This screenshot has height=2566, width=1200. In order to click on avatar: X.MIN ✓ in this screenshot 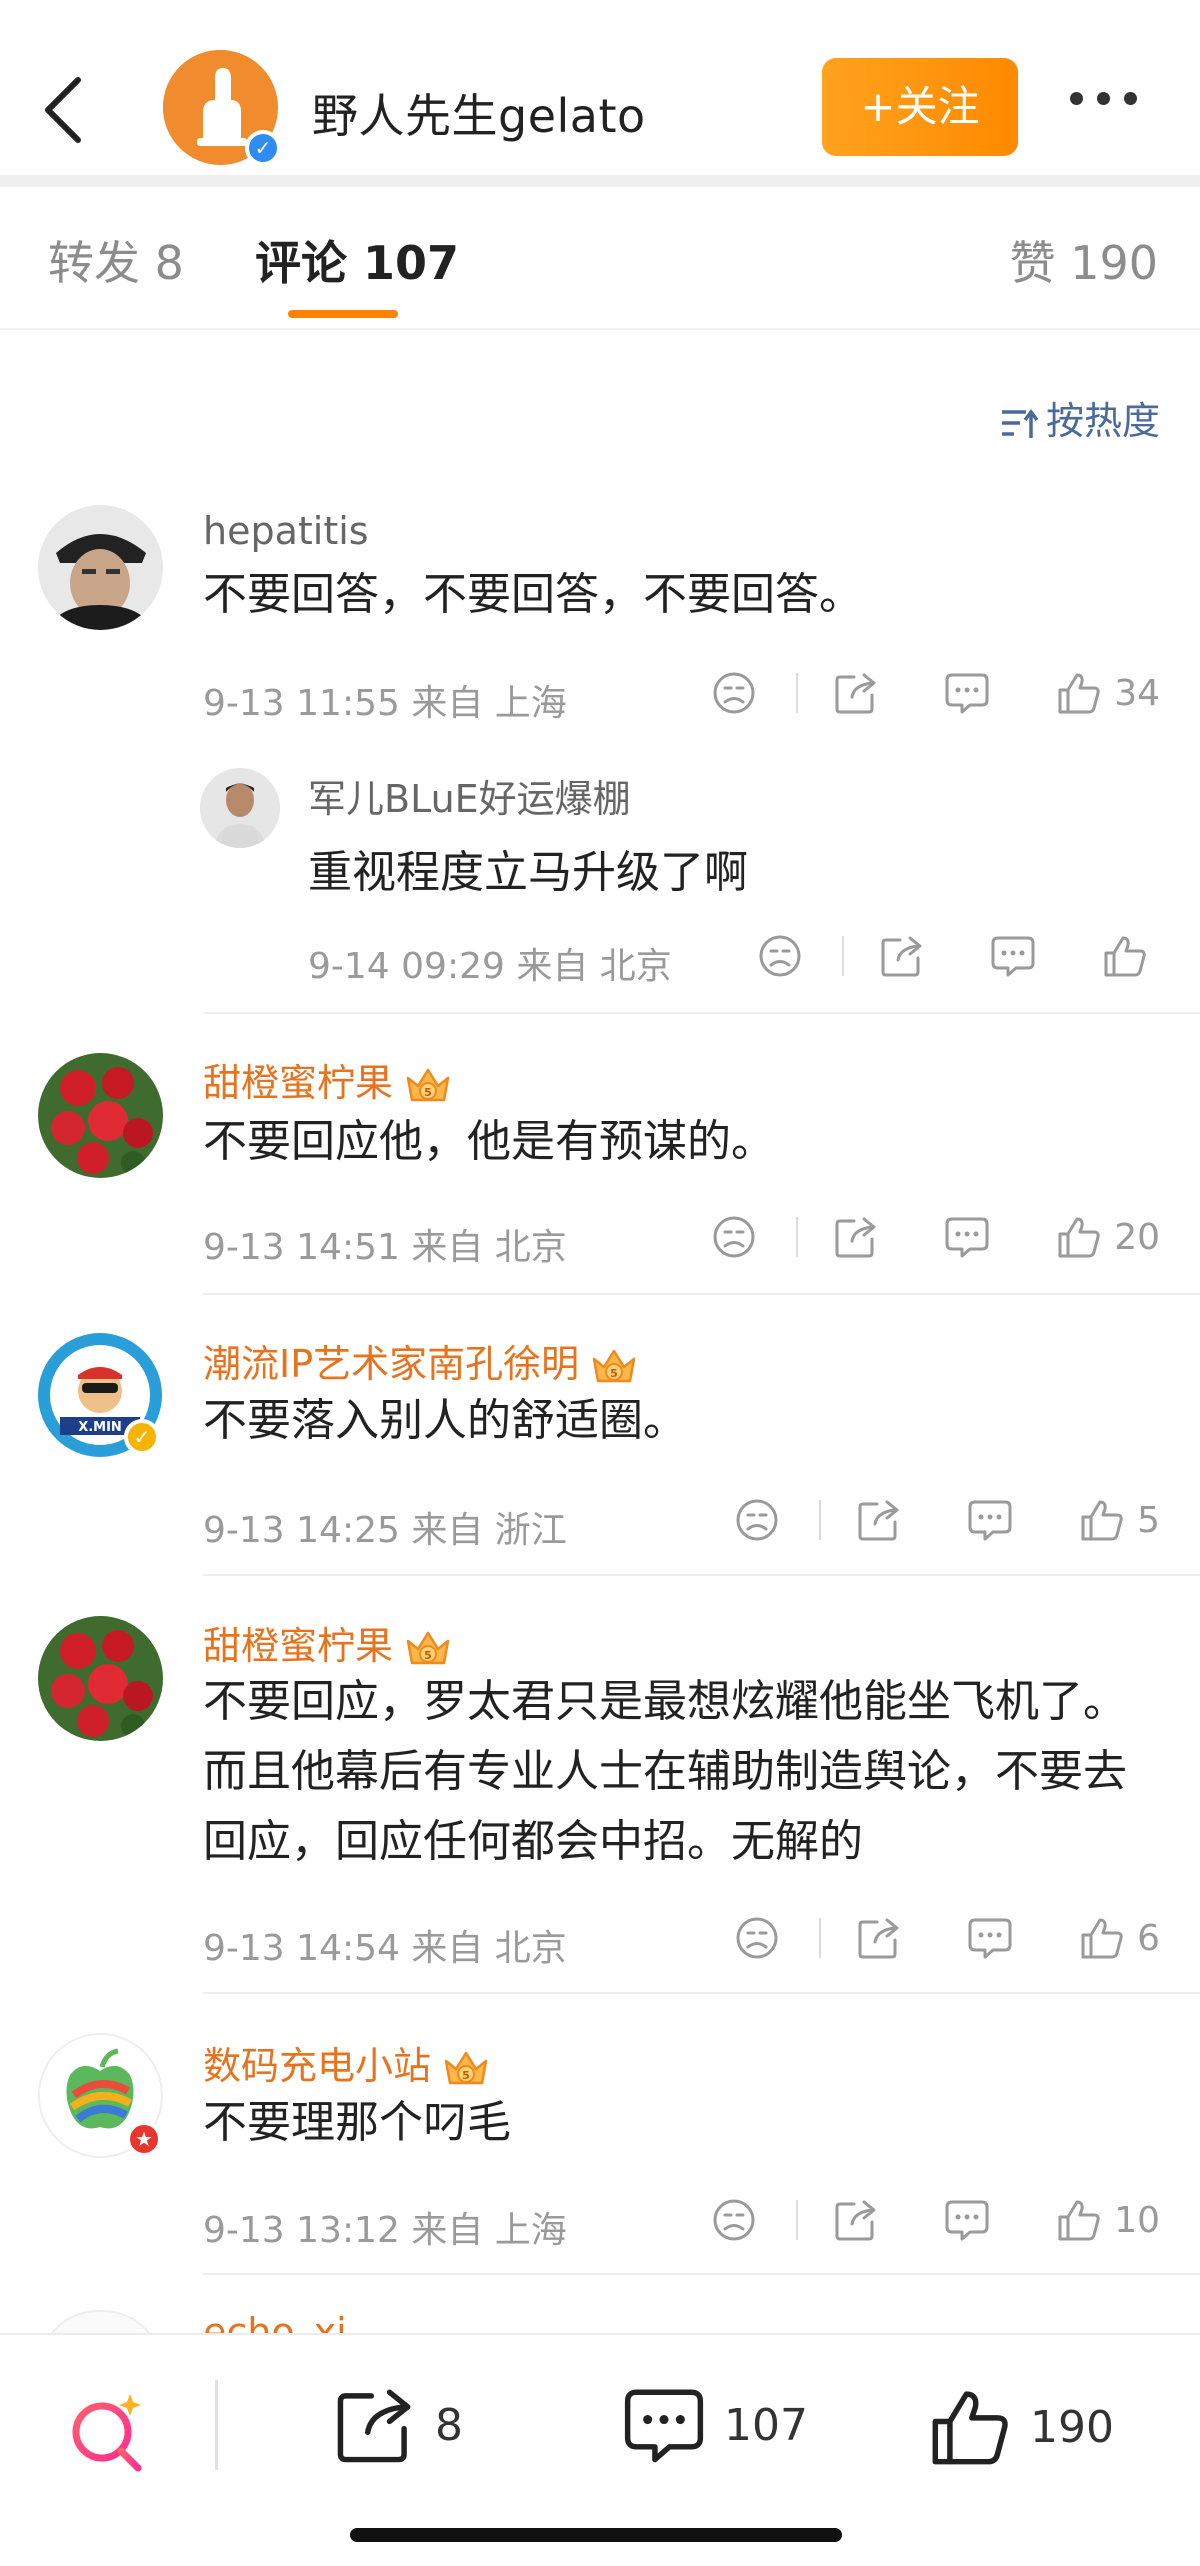, I will do `click(100, 1395)`.